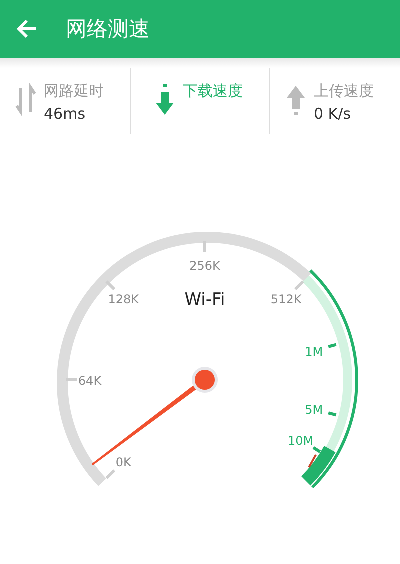 This screenshot has width=400, height=564. What do you see at coordinates (334, 101) in the screenshot?
I see `speed-tab: 上传速度 0 K/s` at bounding box center [334, 101].